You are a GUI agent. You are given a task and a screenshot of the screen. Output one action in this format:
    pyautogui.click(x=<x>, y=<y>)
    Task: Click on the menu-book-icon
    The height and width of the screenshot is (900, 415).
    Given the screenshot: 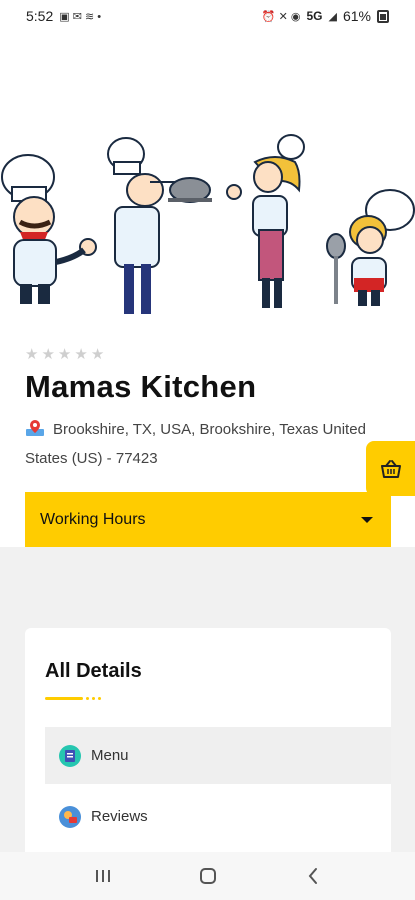 What is the action you would take?
    pyautogui.click(x=70, y=755)
    